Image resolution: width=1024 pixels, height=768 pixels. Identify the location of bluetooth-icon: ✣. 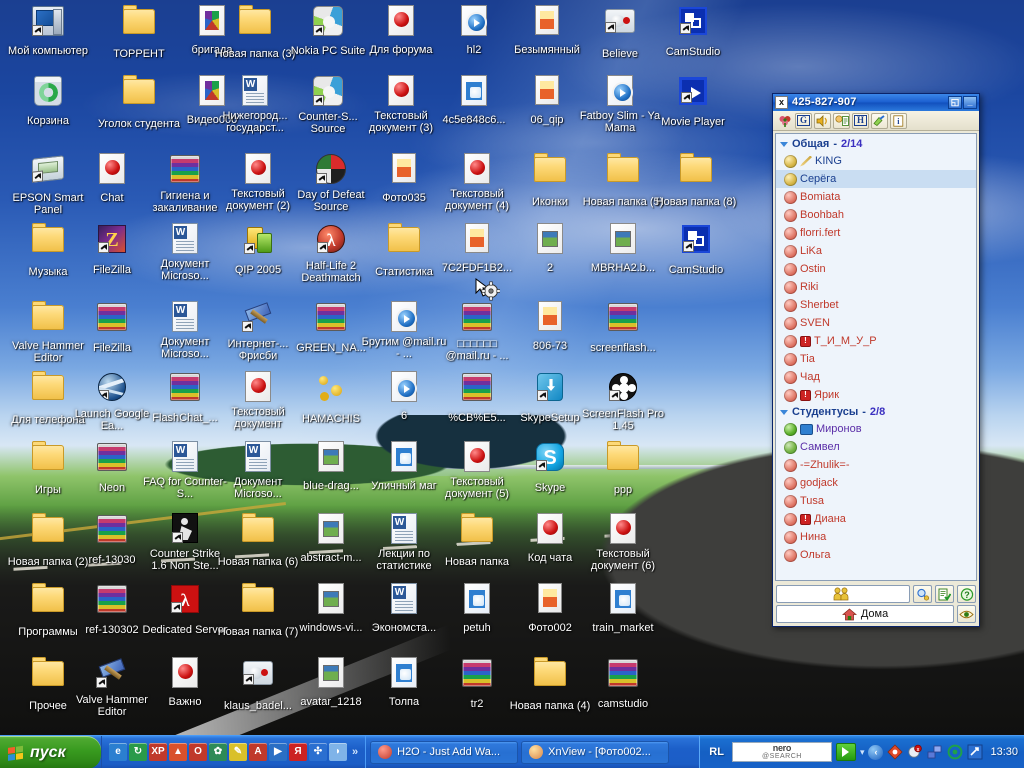
(318, 752).